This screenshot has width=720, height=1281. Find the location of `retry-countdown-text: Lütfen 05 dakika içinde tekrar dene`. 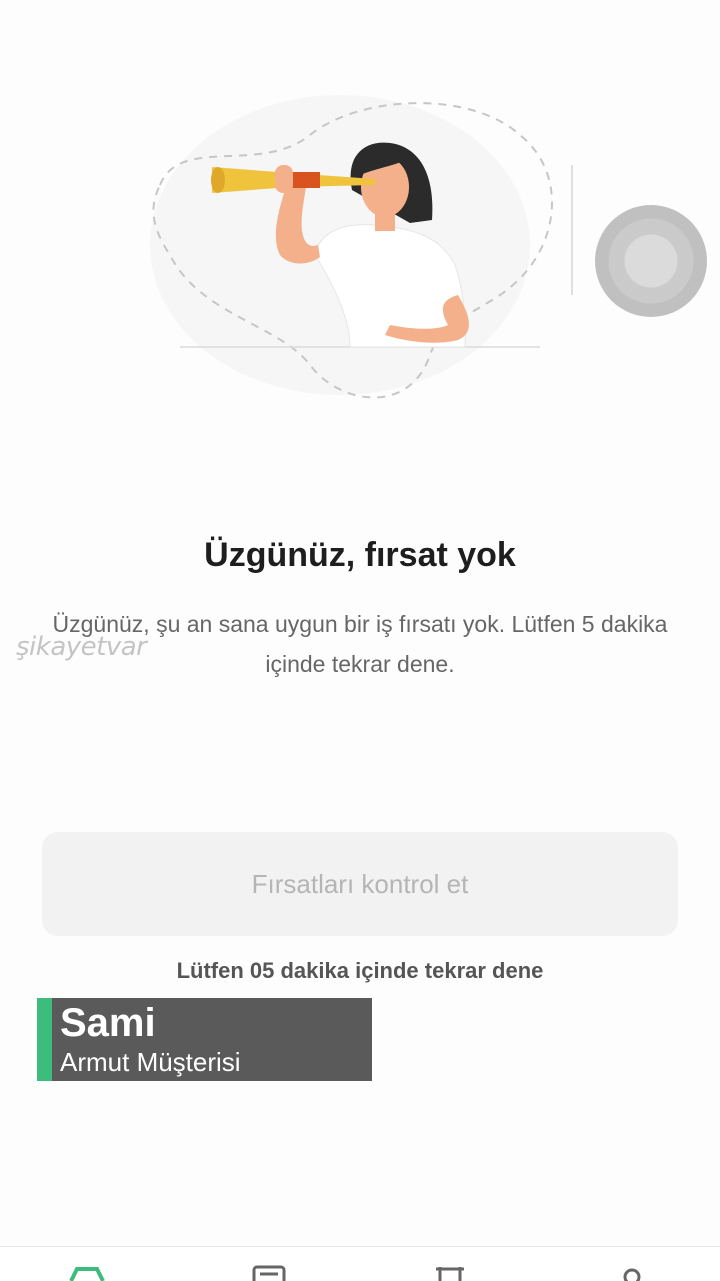

retry-countdown-text: Lütfen 05 dakika içinde tekrar dene is located at coordinates (360, 970).